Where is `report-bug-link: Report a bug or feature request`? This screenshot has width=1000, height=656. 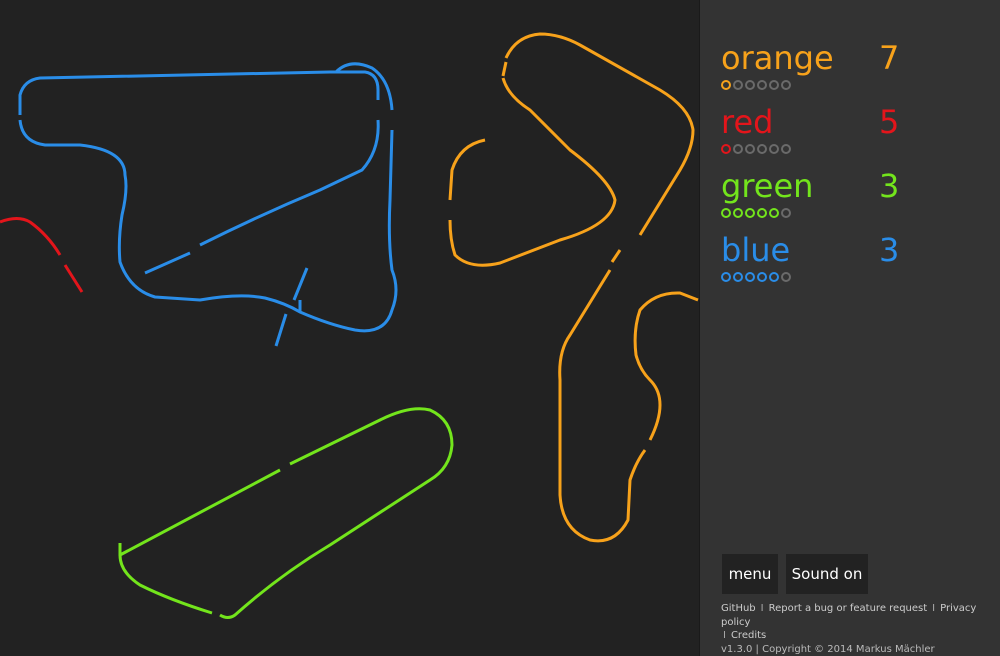 report-bug-link: Report a bug or feature request is located at coordinates (848, 608).